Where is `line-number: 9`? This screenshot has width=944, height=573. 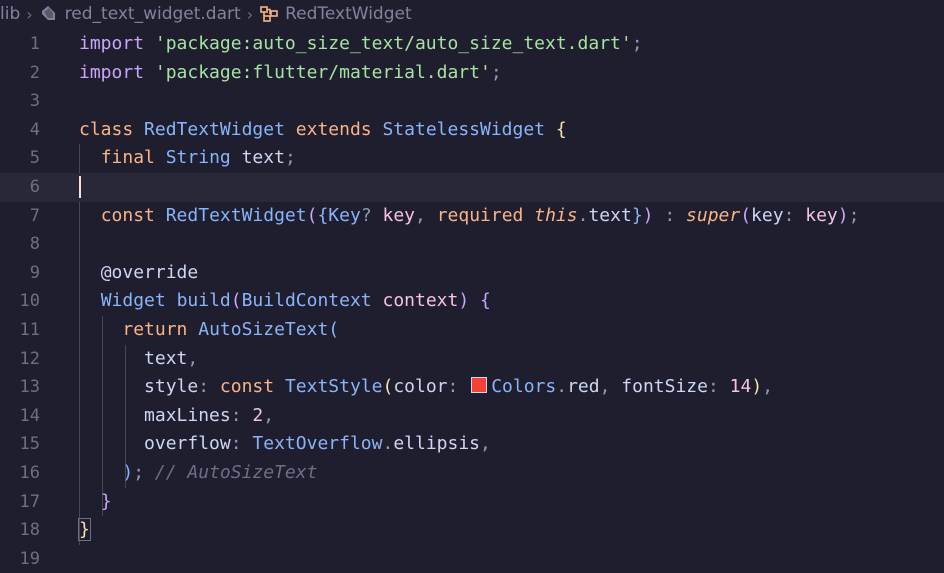 line-number: 9 is located at coordinates (34, 272).